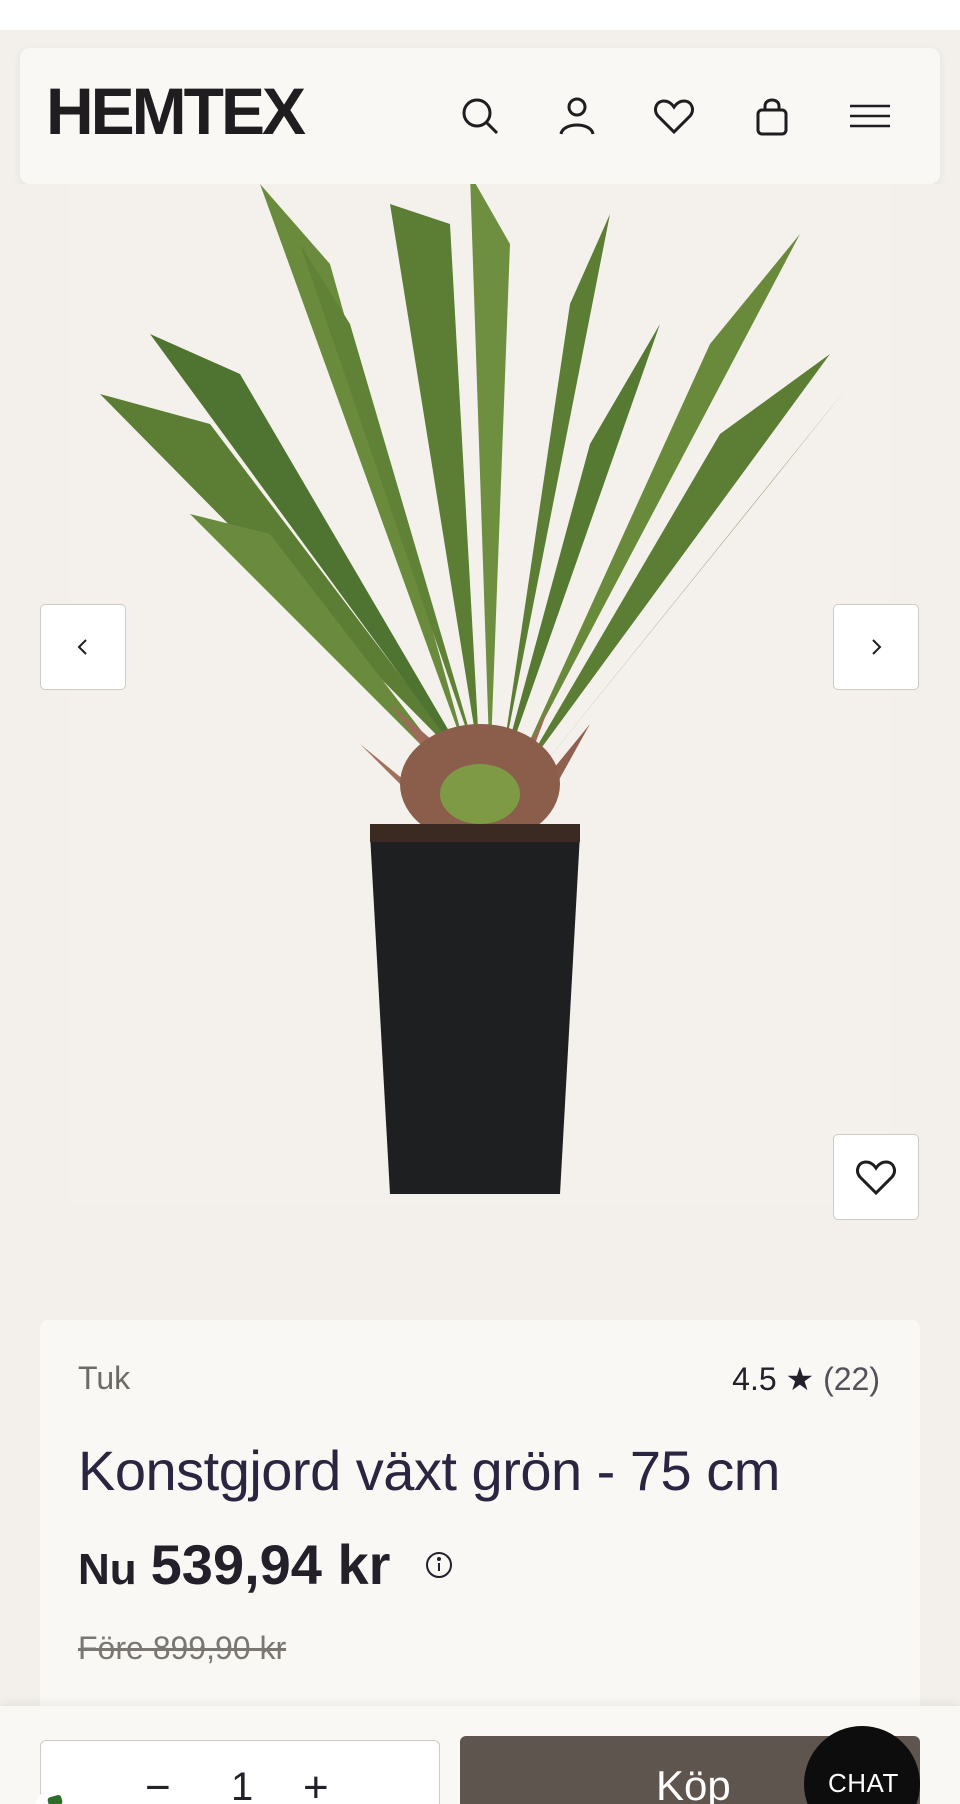 Image resolution: width=960 pixels, height=1804 pixels. I want to click on status-strip, so click(480, 15).